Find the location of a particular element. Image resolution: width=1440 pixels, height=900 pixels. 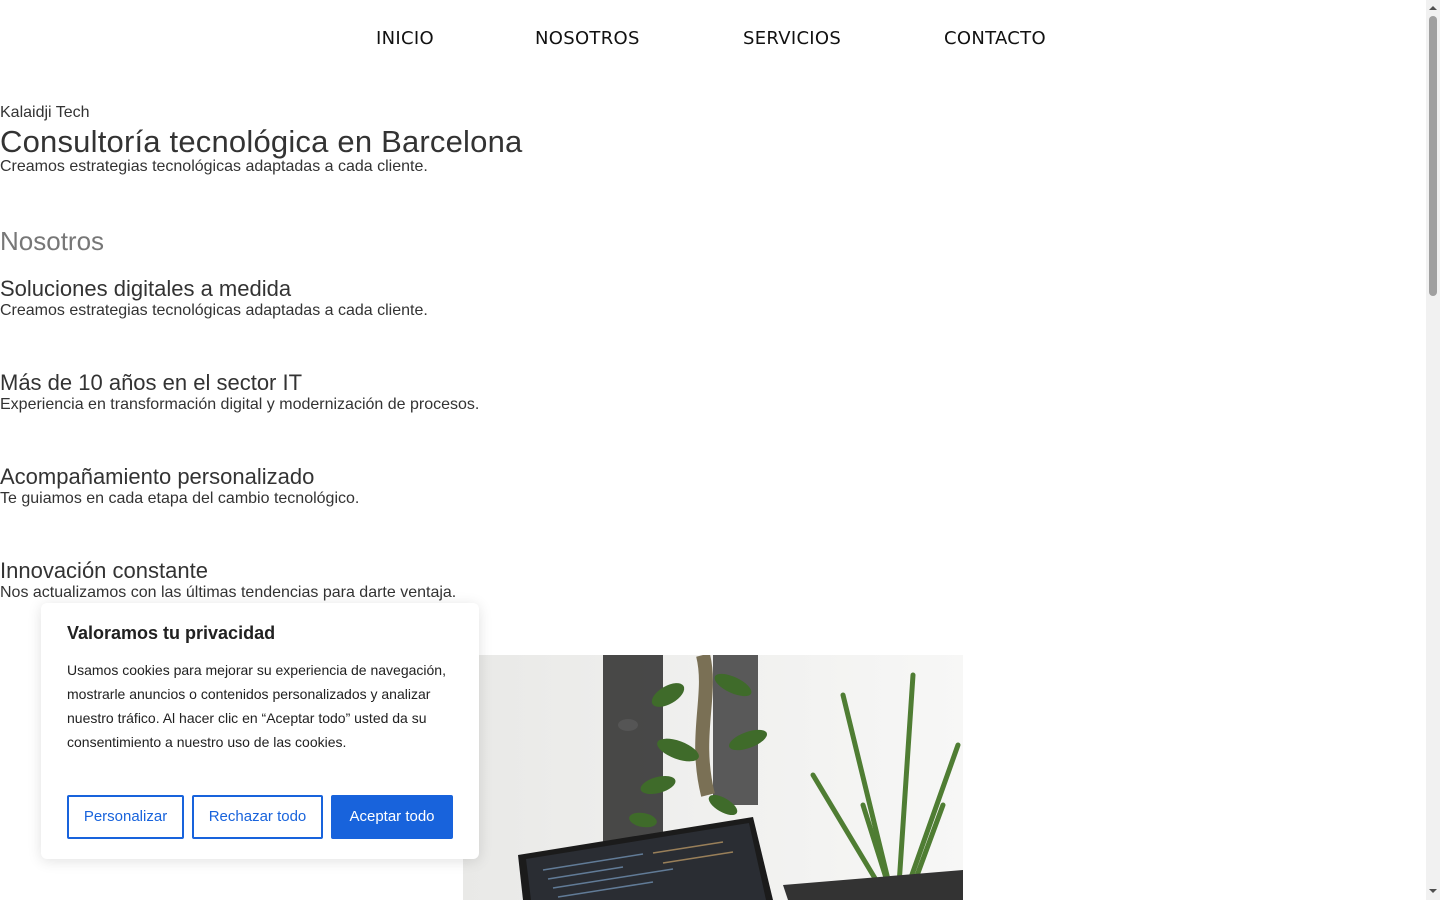

scroll-up-arrow-icon is located at coordinates (1433, 8).